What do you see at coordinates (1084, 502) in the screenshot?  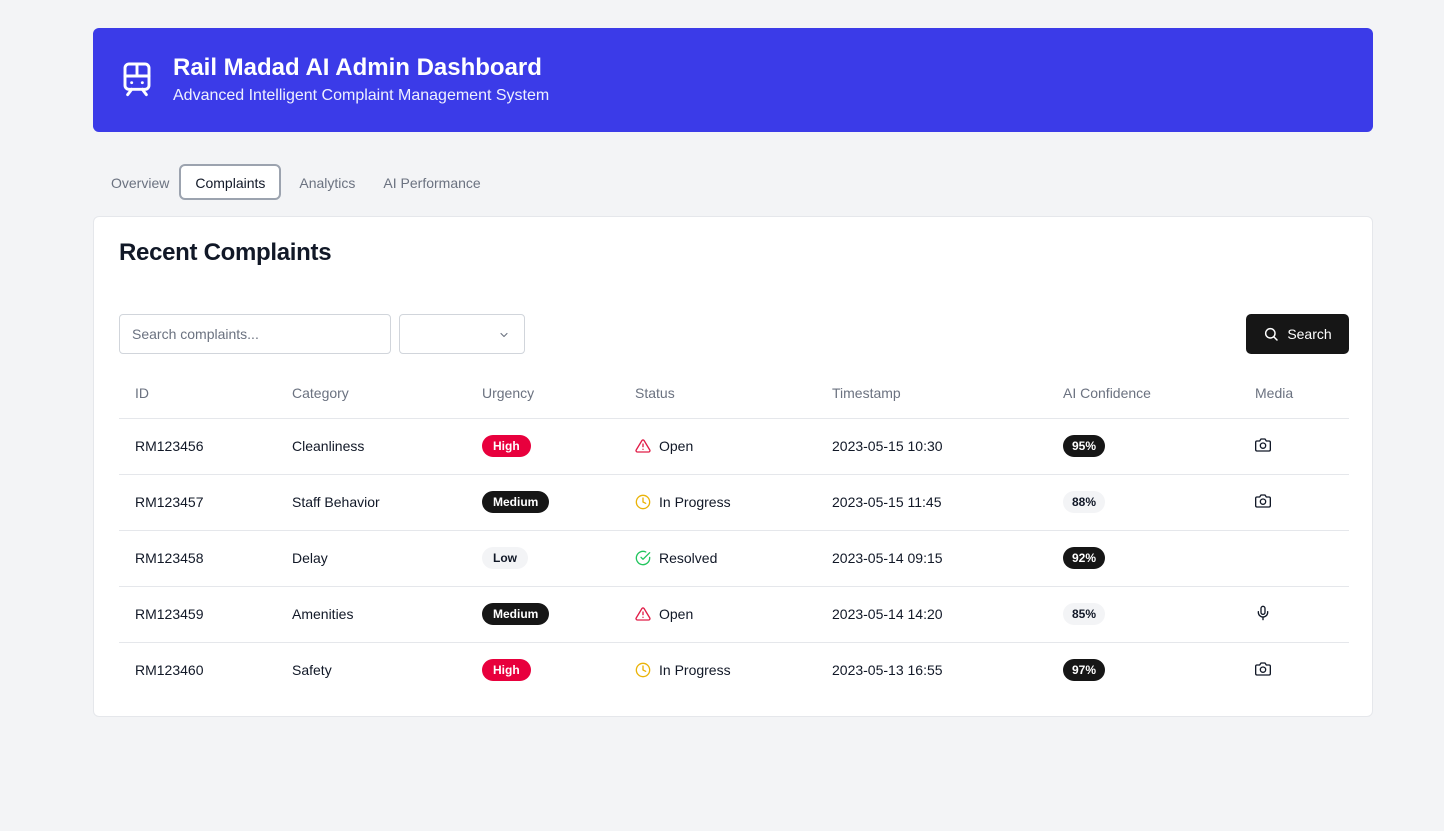 I see `ai-confidence-badge: 88%` at bounding box center [1084, 502].